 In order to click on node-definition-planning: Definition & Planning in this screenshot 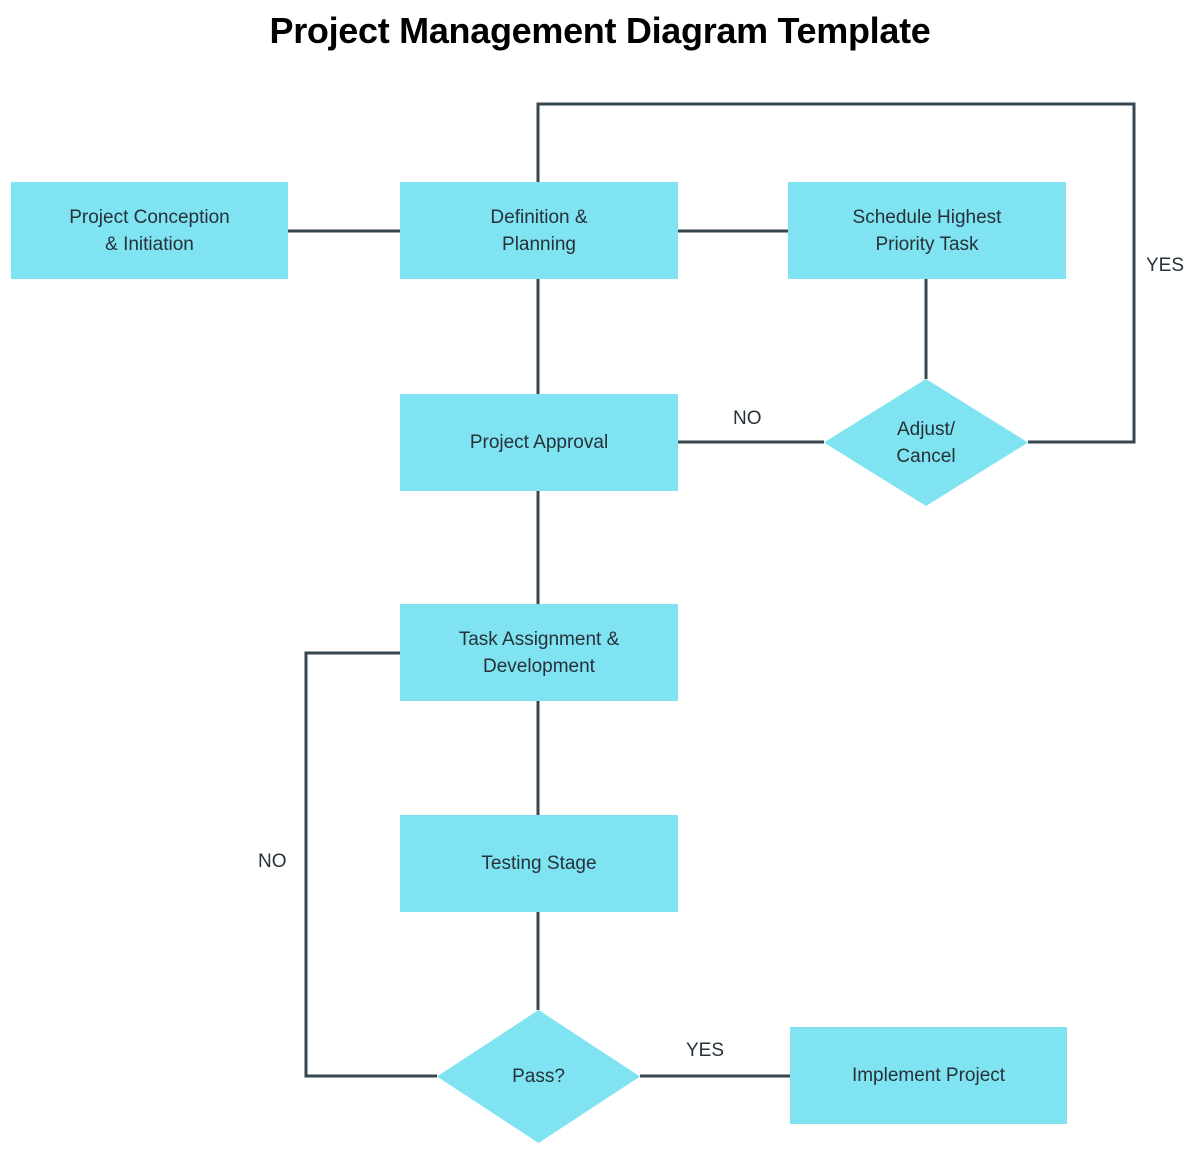, I will do `click(539, 230)`.